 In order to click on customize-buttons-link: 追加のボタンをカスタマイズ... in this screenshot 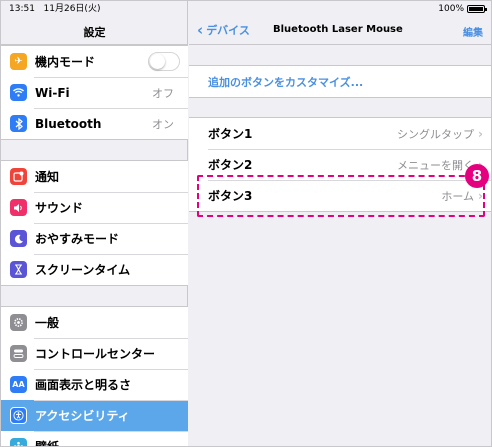, I will do `click(340, 81)`.